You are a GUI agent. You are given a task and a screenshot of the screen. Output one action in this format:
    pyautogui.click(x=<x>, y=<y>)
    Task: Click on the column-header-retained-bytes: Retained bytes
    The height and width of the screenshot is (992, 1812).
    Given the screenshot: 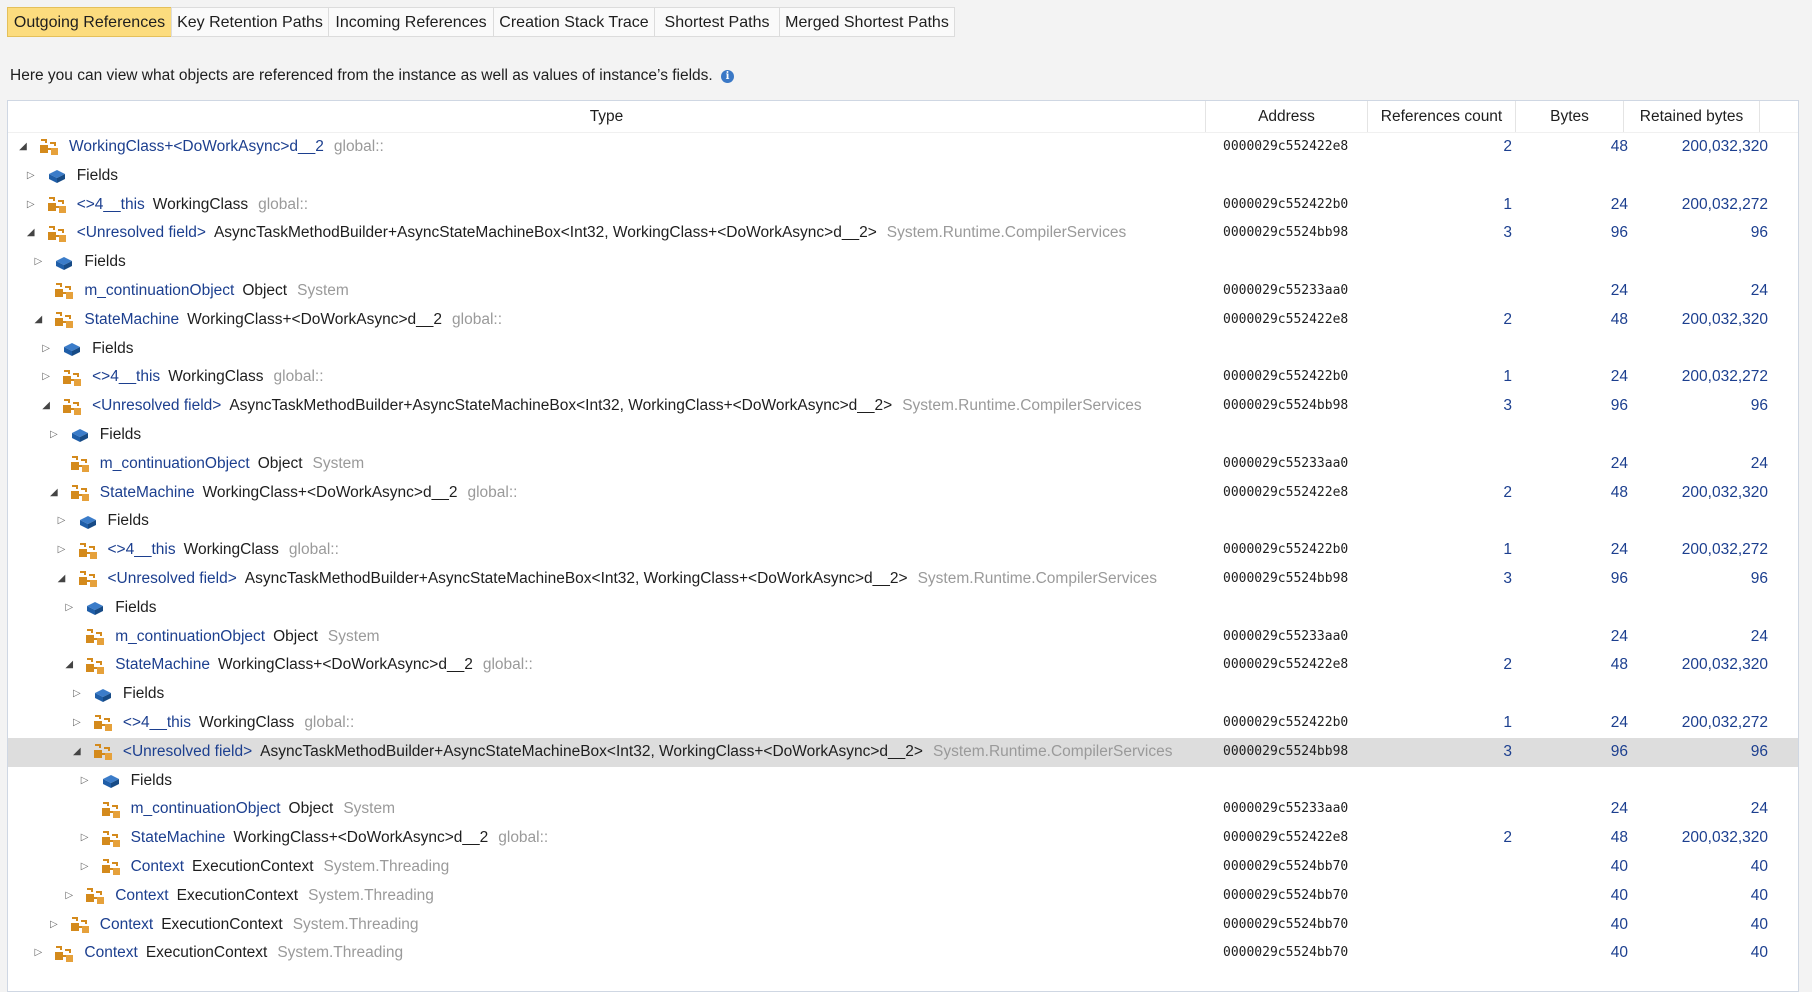 What is the action you would take?
    pyautogui.click(x=1692, y=116)
    